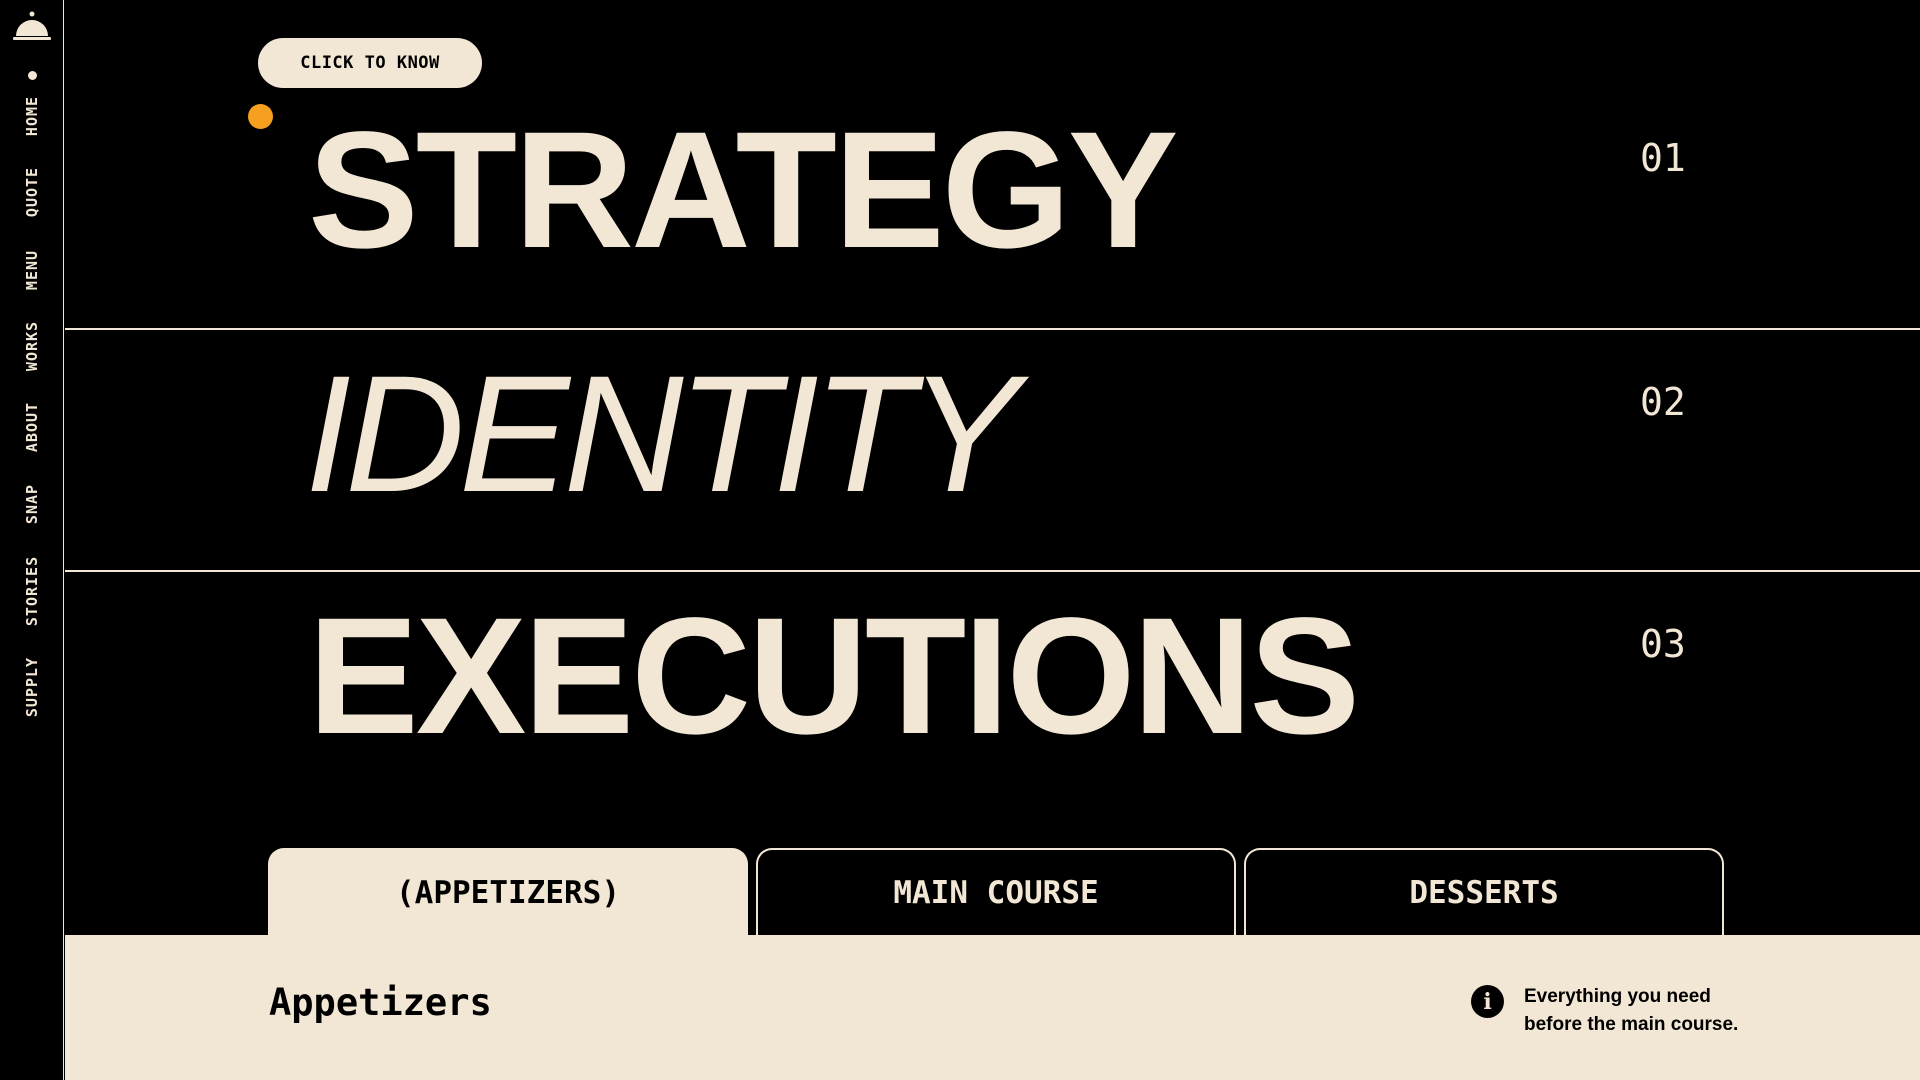 Image resolution: width=1920 pixels, height=1080 pixels. What do you see at coordinates (1663, 402) in the screenshot?
I see `service-number: 02` at bounding box center [1663, 402].